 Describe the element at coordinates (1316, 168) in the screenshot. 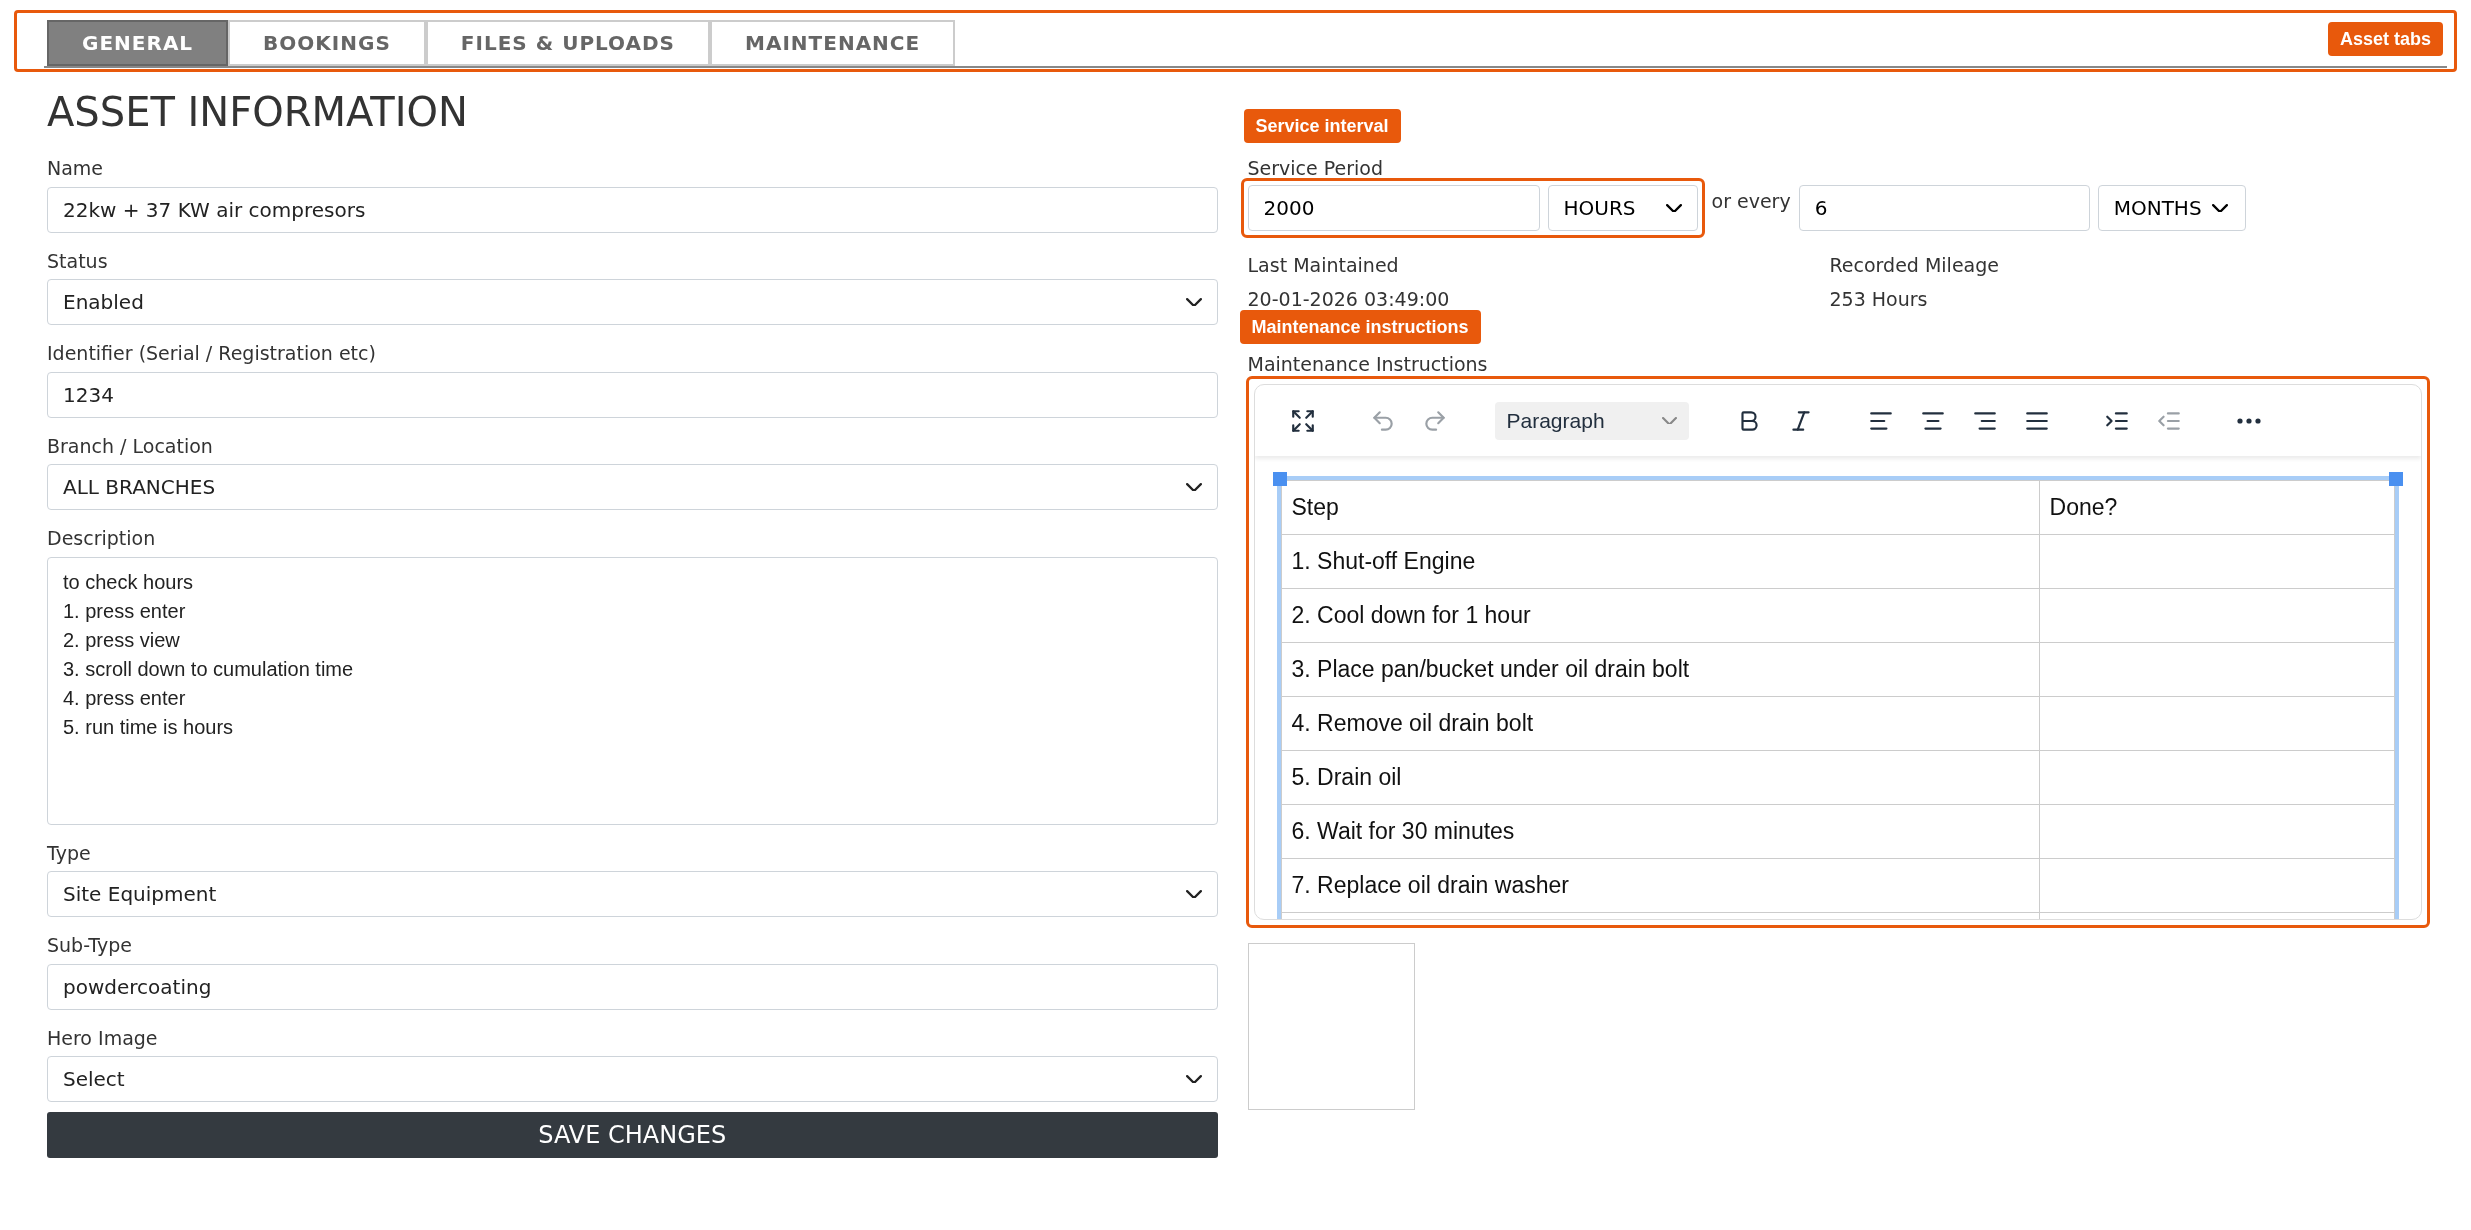

I see `field-label: Service Period` at that location.